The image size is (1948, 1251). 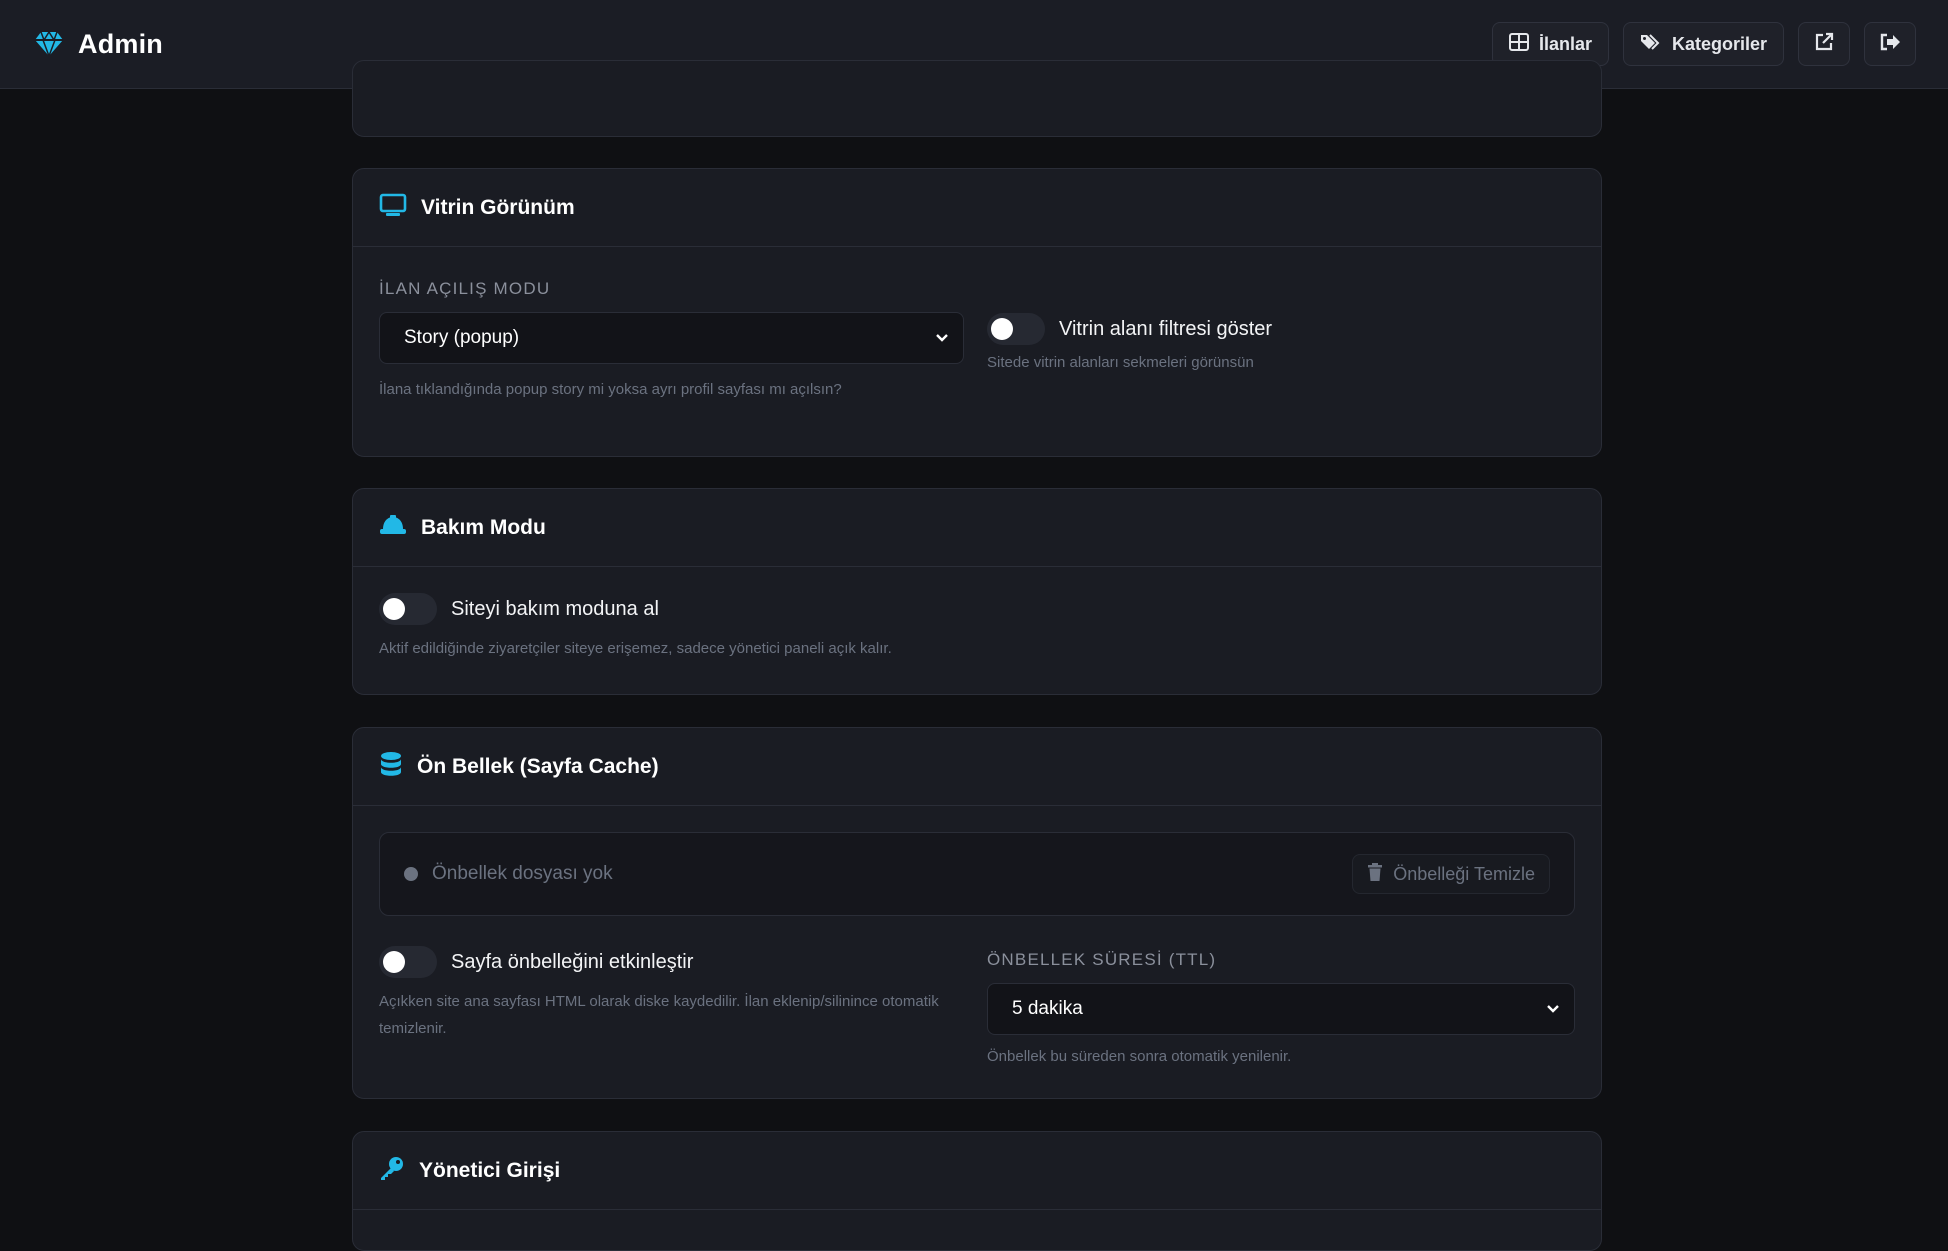 I want to click on cache-ttl-select: 5 dakika, so click(x=1281, y=1009).